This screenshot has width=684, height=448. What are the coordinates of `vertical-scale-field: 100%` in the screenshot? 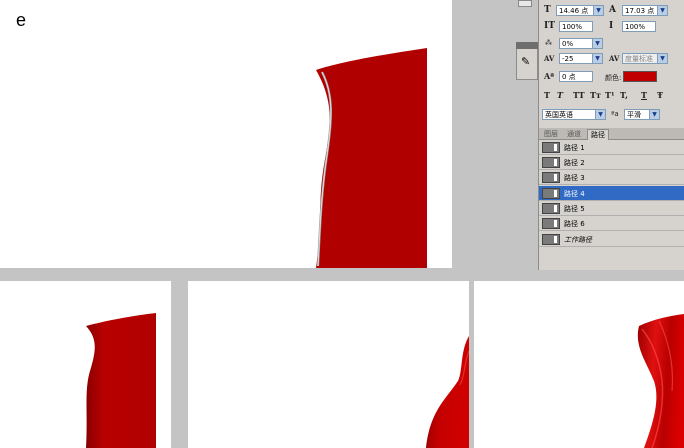 It's located at (576, 26).